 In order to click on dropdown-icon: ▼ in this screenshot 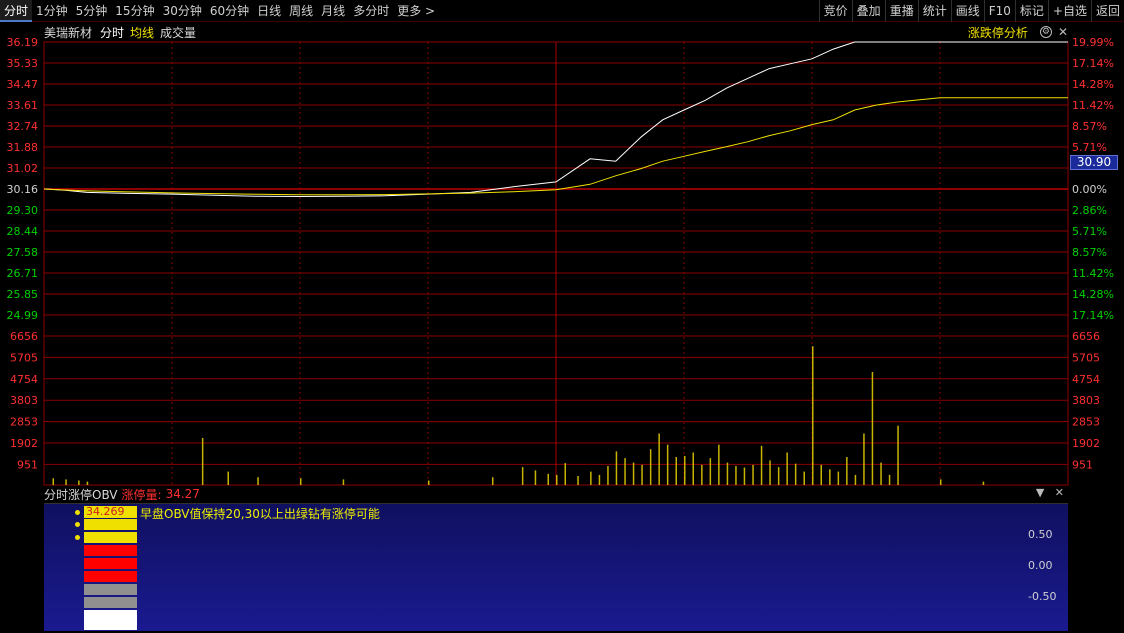, I will do `click(1040, 492)`.